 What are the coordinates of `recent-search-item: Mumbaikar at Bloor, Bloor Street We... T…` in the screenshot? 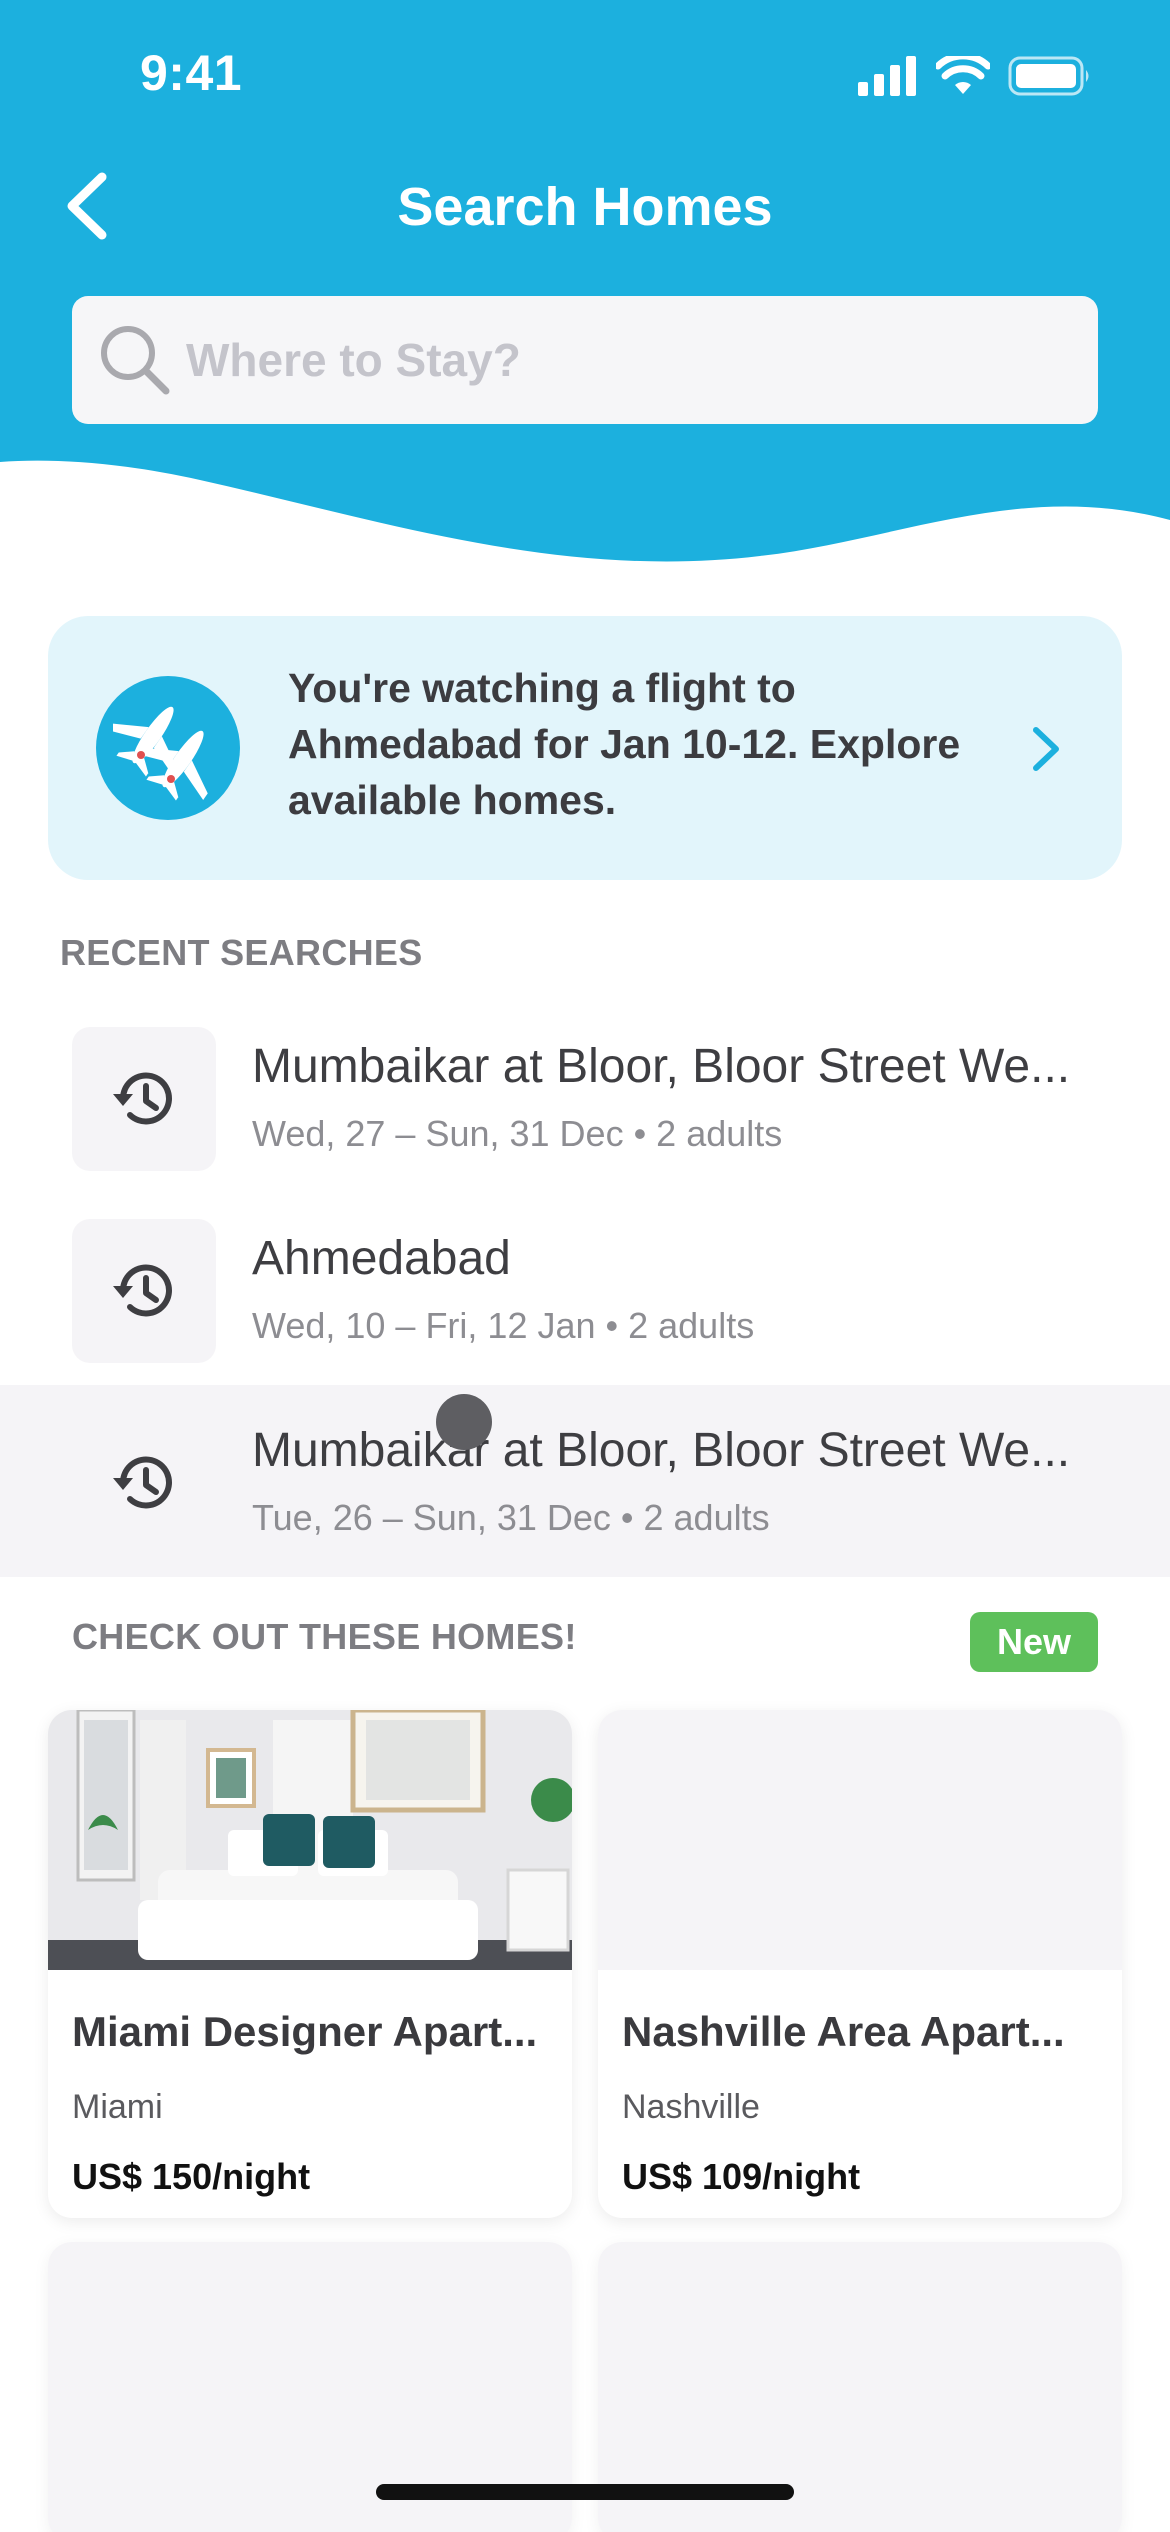 It's located at (585, 1481).